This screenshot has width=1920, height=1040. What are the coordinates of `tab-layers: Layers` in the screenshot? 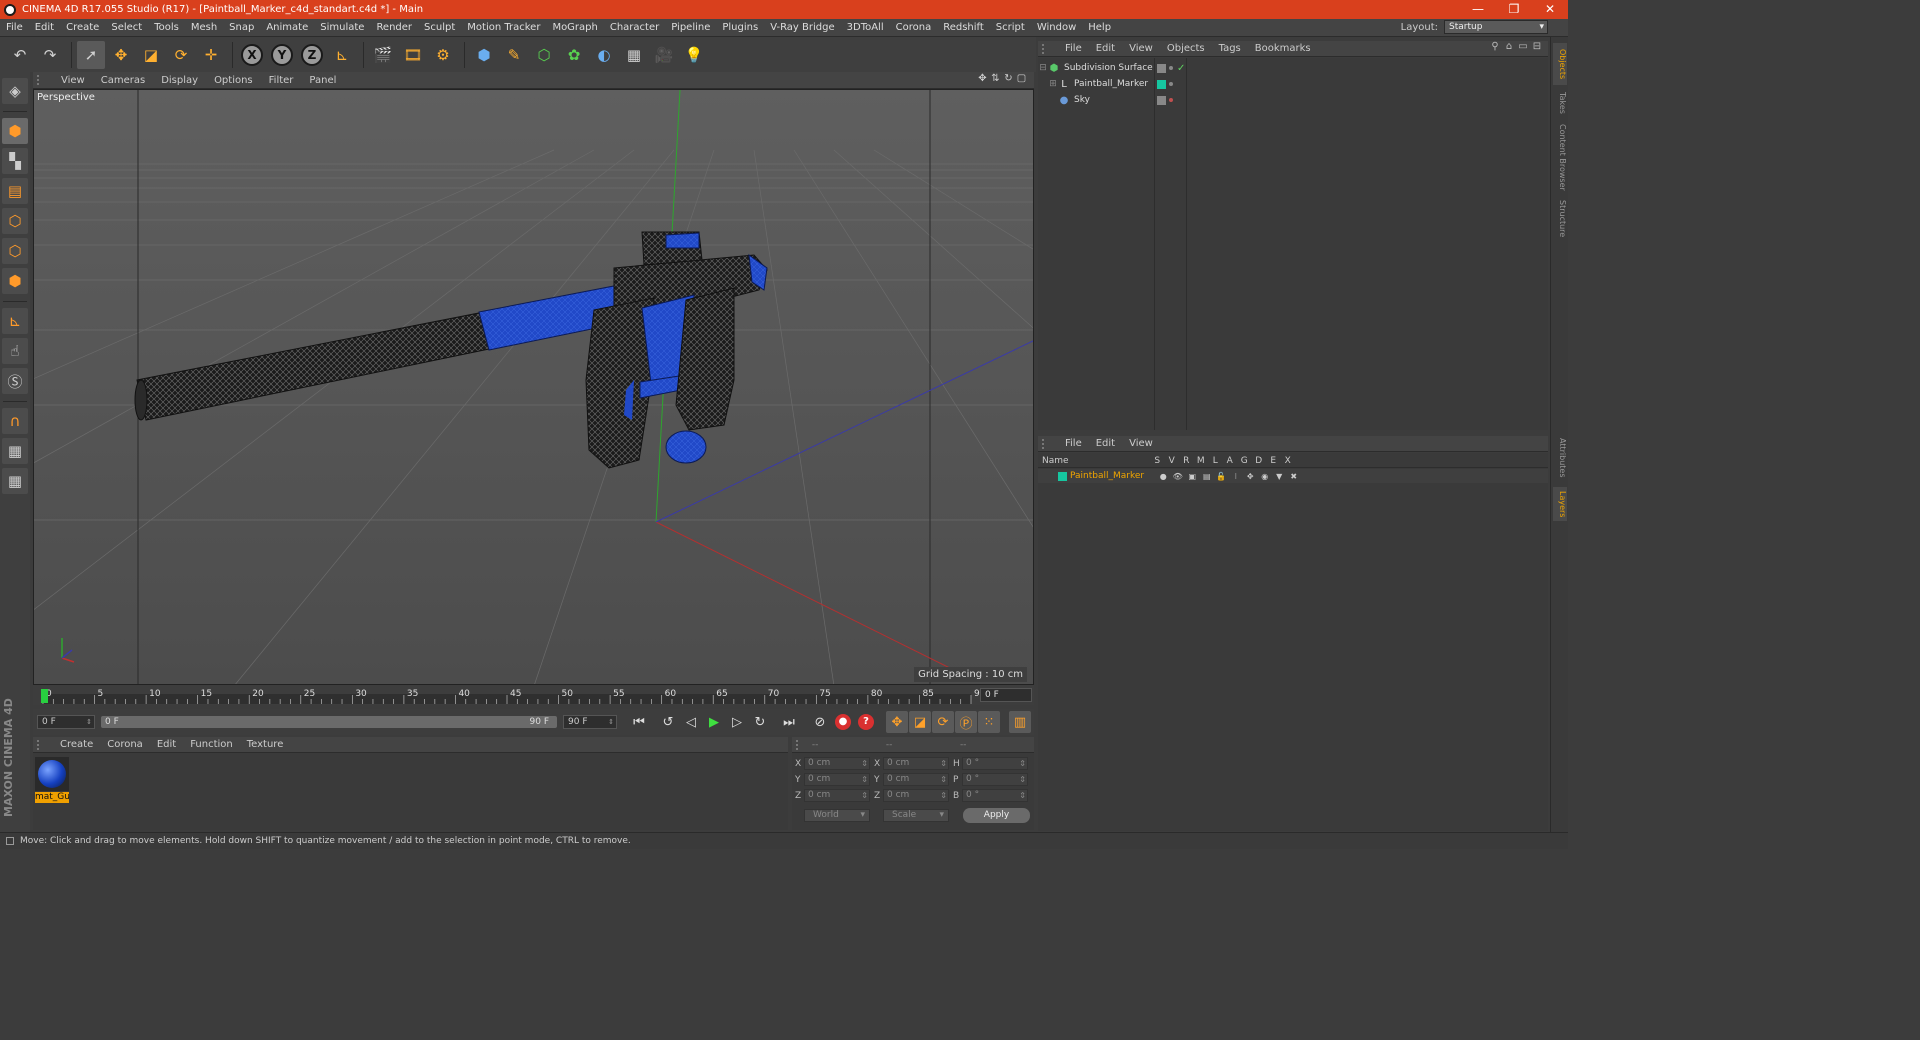 It's located at (1560, 504).